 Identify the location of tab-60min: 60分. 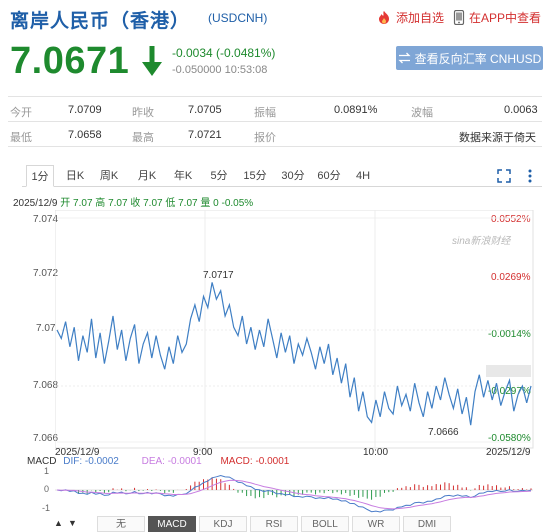
(329, 176).